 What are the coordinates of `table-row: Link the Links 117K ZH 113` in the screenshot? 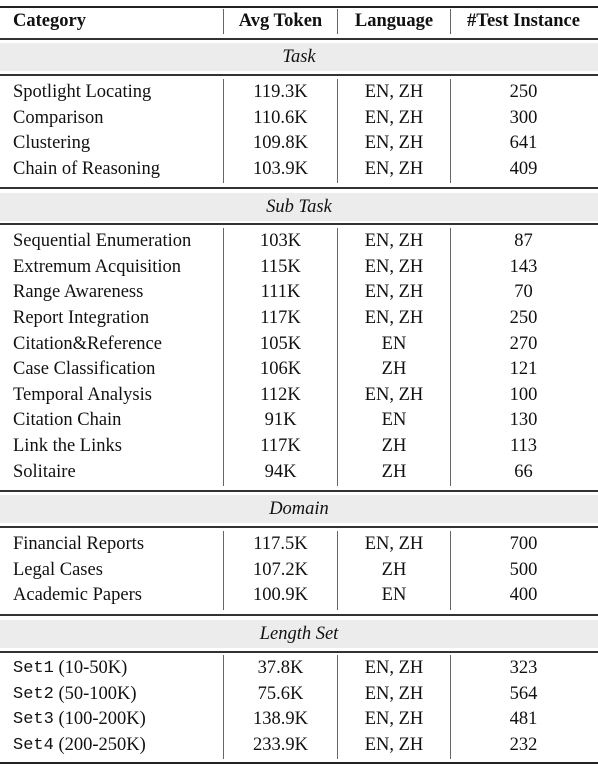 It's located at (299, 447).